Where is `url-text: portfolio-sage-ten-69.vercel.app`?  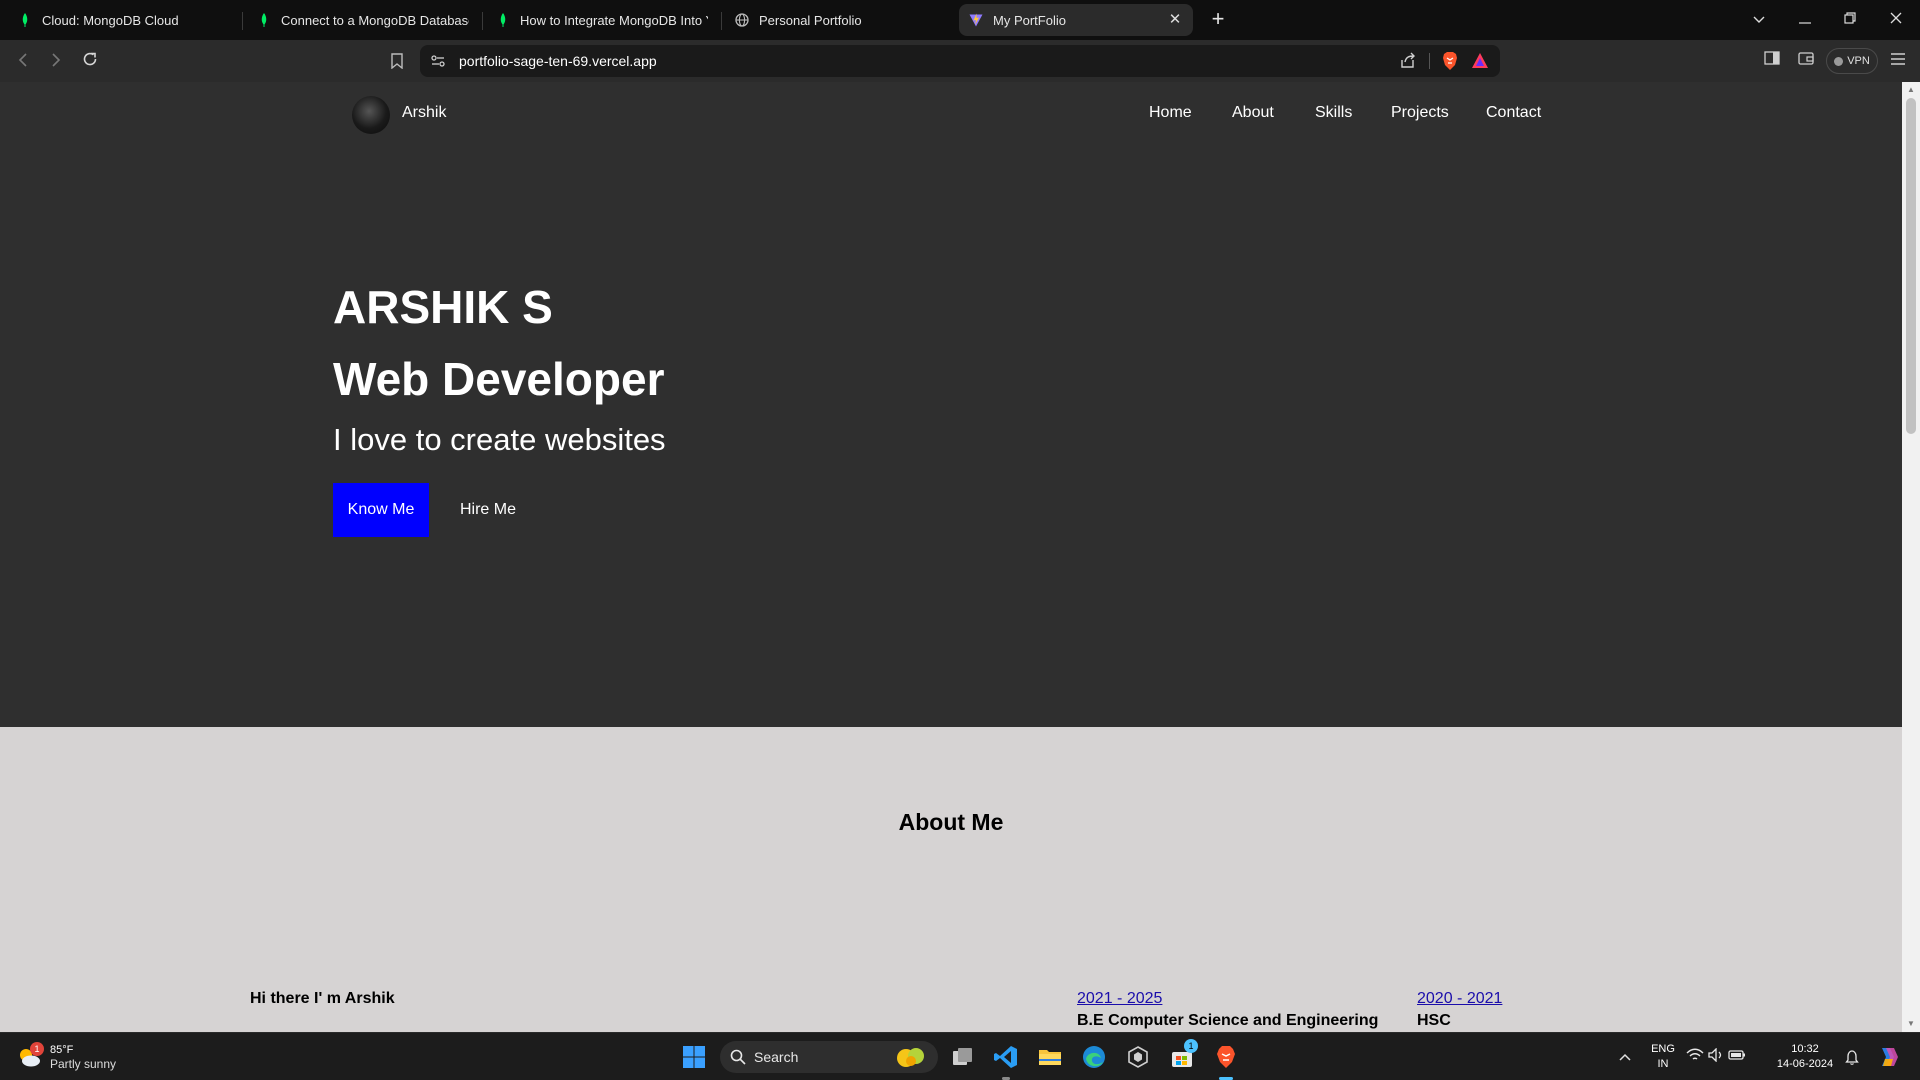 url-text: portfolio-sage-ten-69.vercel.app is located at coordinates (558, 61).